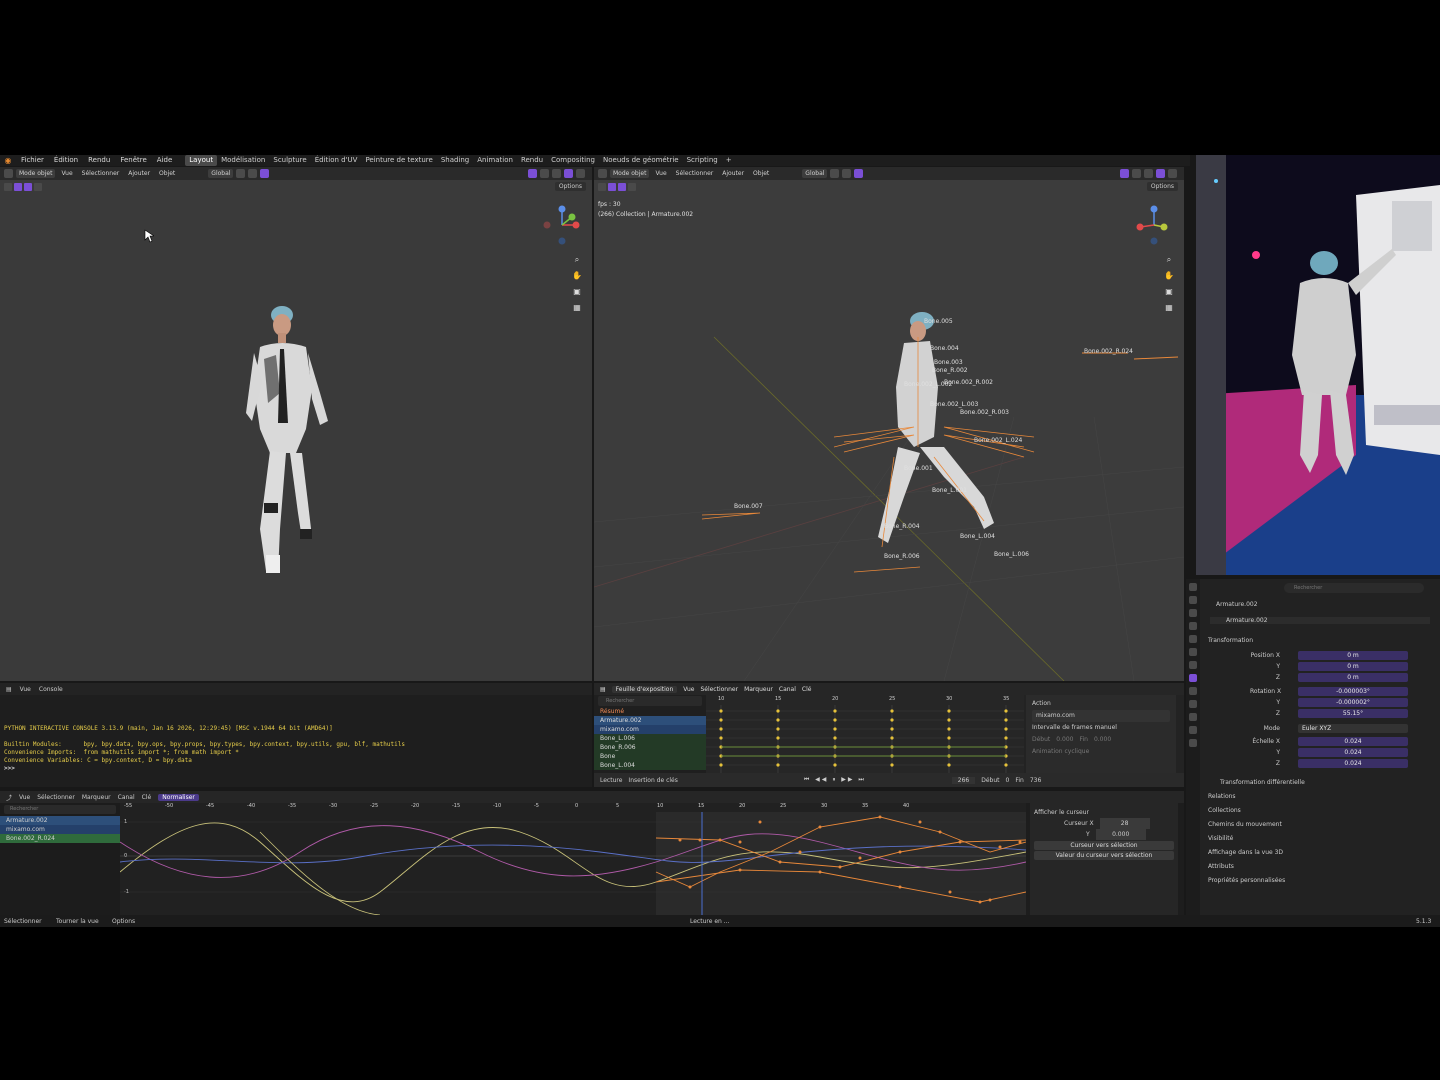 The image size is (1440, 1080). What do you see at coordinates (641, 160) in the screenshot?
I see `tab-geometry-nodes: Noeuds de géométrie` at bounding box center [641, 160].